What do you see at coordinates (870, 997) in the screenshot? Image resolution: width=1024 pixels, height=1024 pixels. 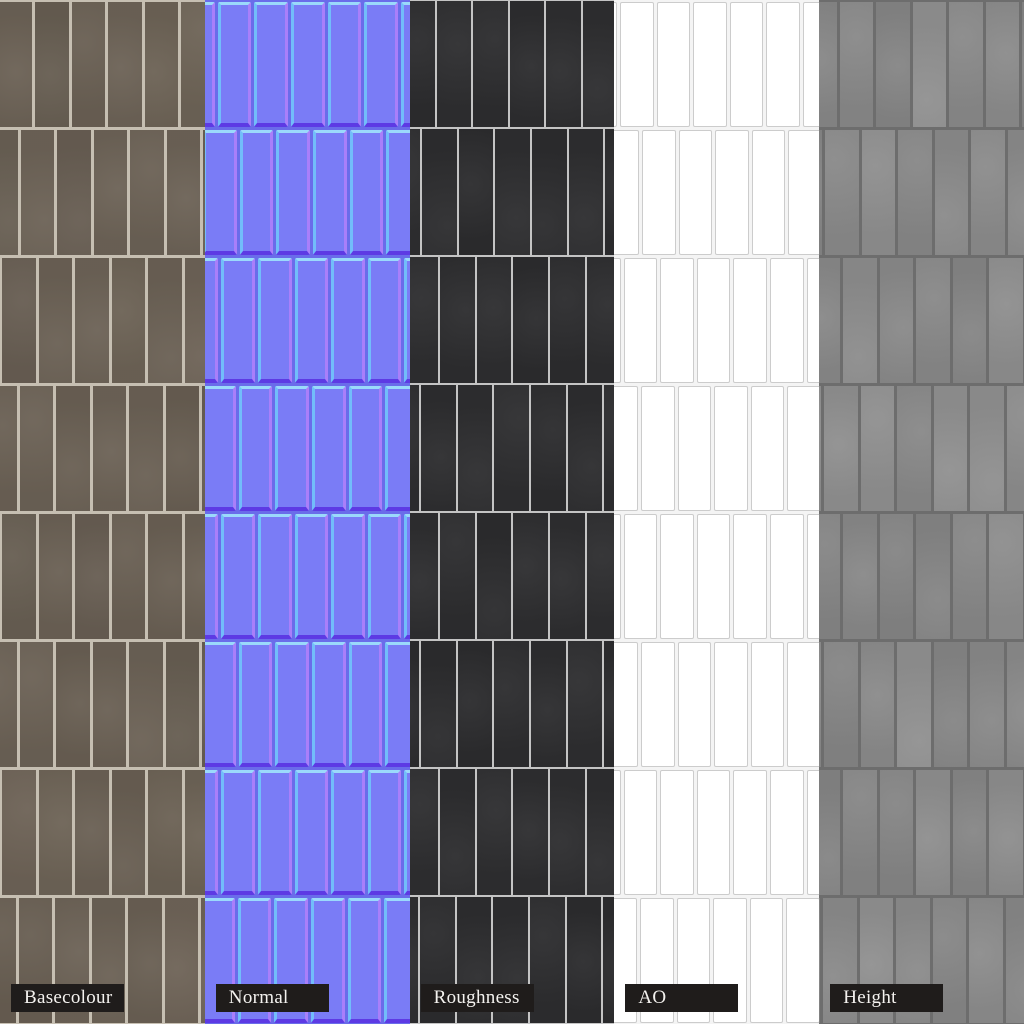 I see `map-label-text: Height` at bounding box center [870, 997].